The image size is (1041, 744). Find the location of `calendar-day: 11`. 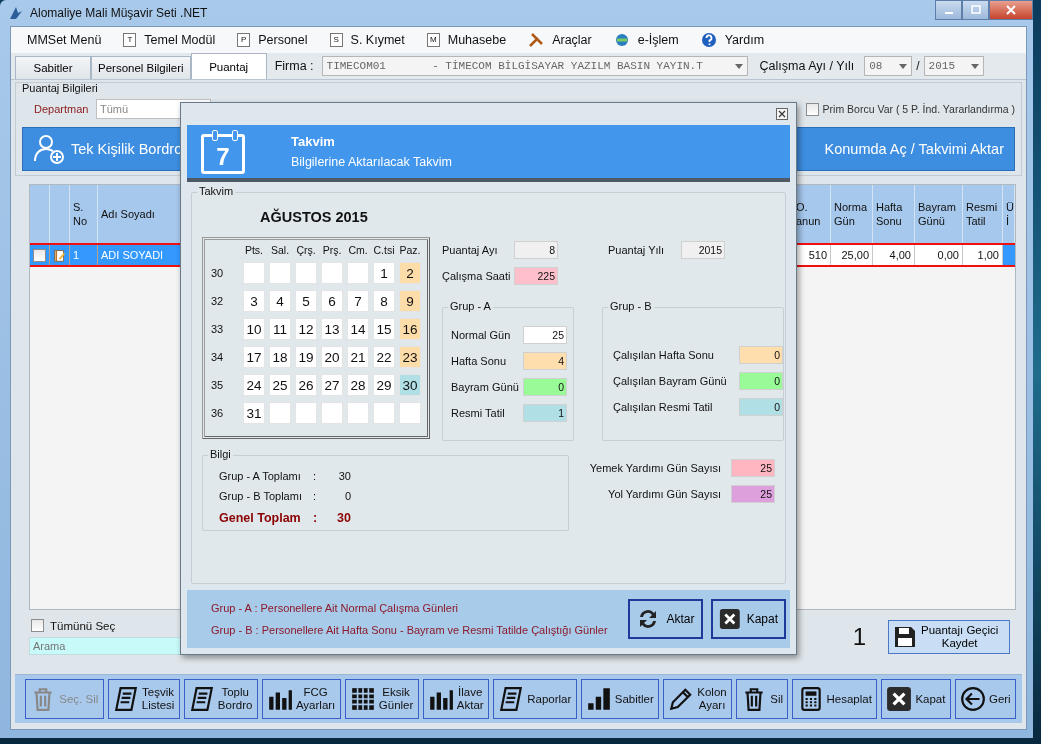

calendar-day: 11 is located at coordinates (280, 329).